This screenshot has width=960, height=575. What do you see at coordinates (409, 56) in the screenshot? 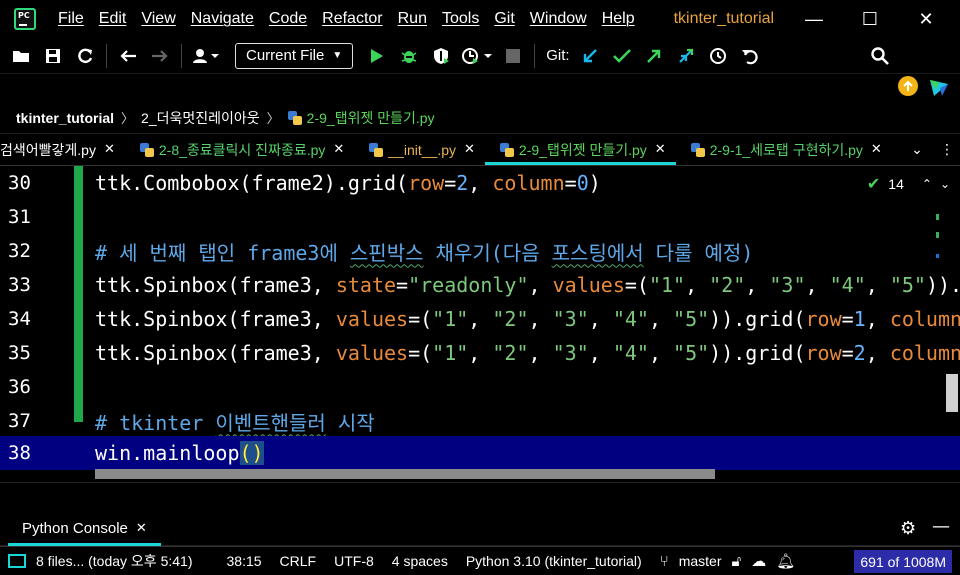
I see `debug-icon` at bounding box center [409, 56].